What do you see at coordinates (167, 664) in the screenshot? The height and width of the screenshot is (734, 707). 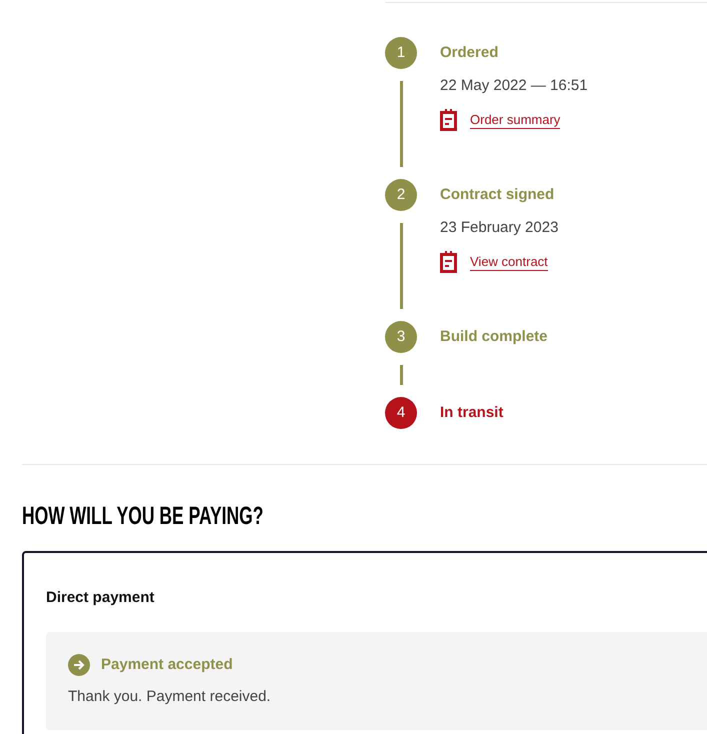 I see `notice-title: Payment accepted` at bounding box center [167, 664].